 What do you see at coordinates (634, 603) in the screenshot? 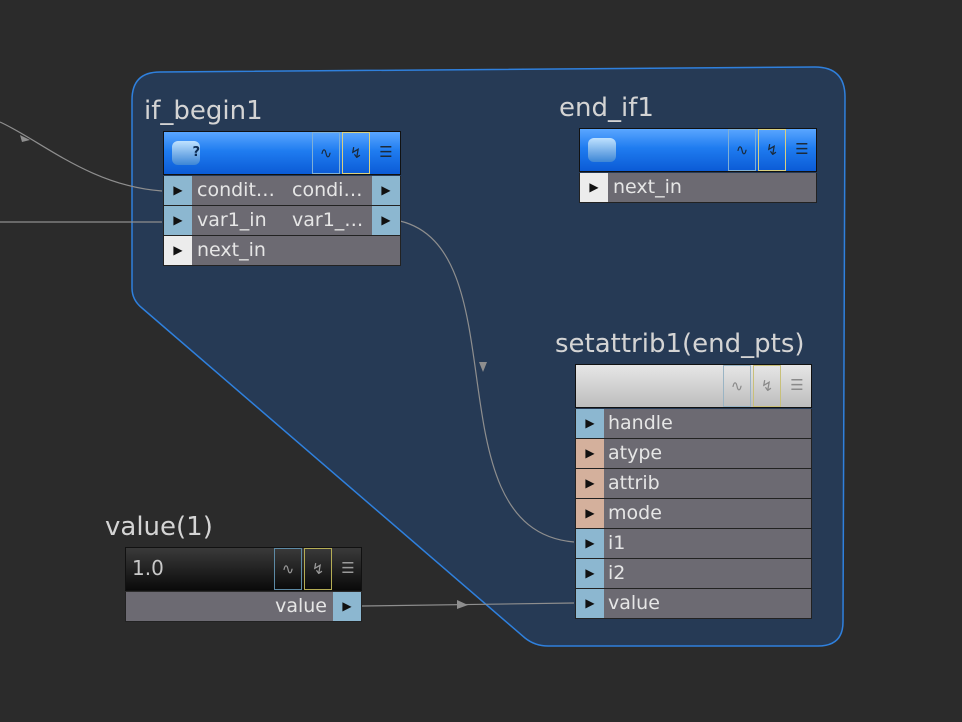
I see `input-label: value` at bounding box center [634, 603].